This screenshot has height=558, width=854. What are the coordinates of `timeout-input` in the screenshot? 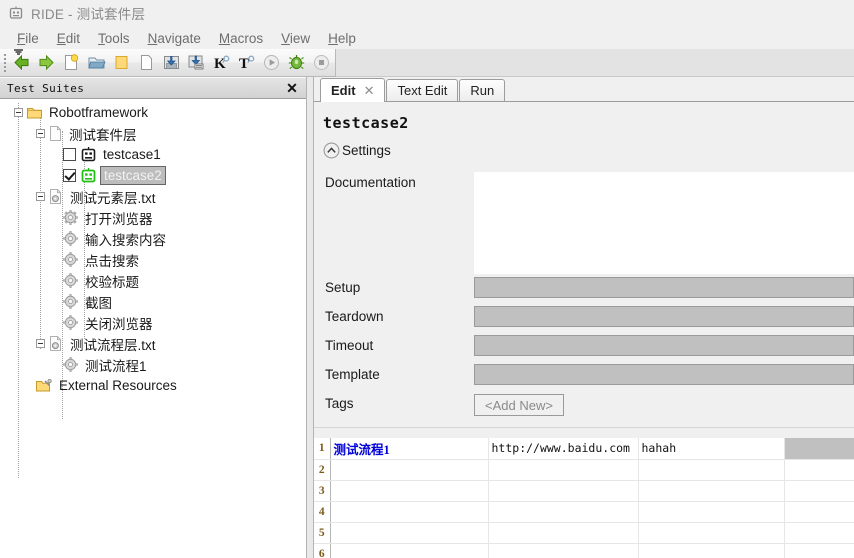 It's located at (664, 345).